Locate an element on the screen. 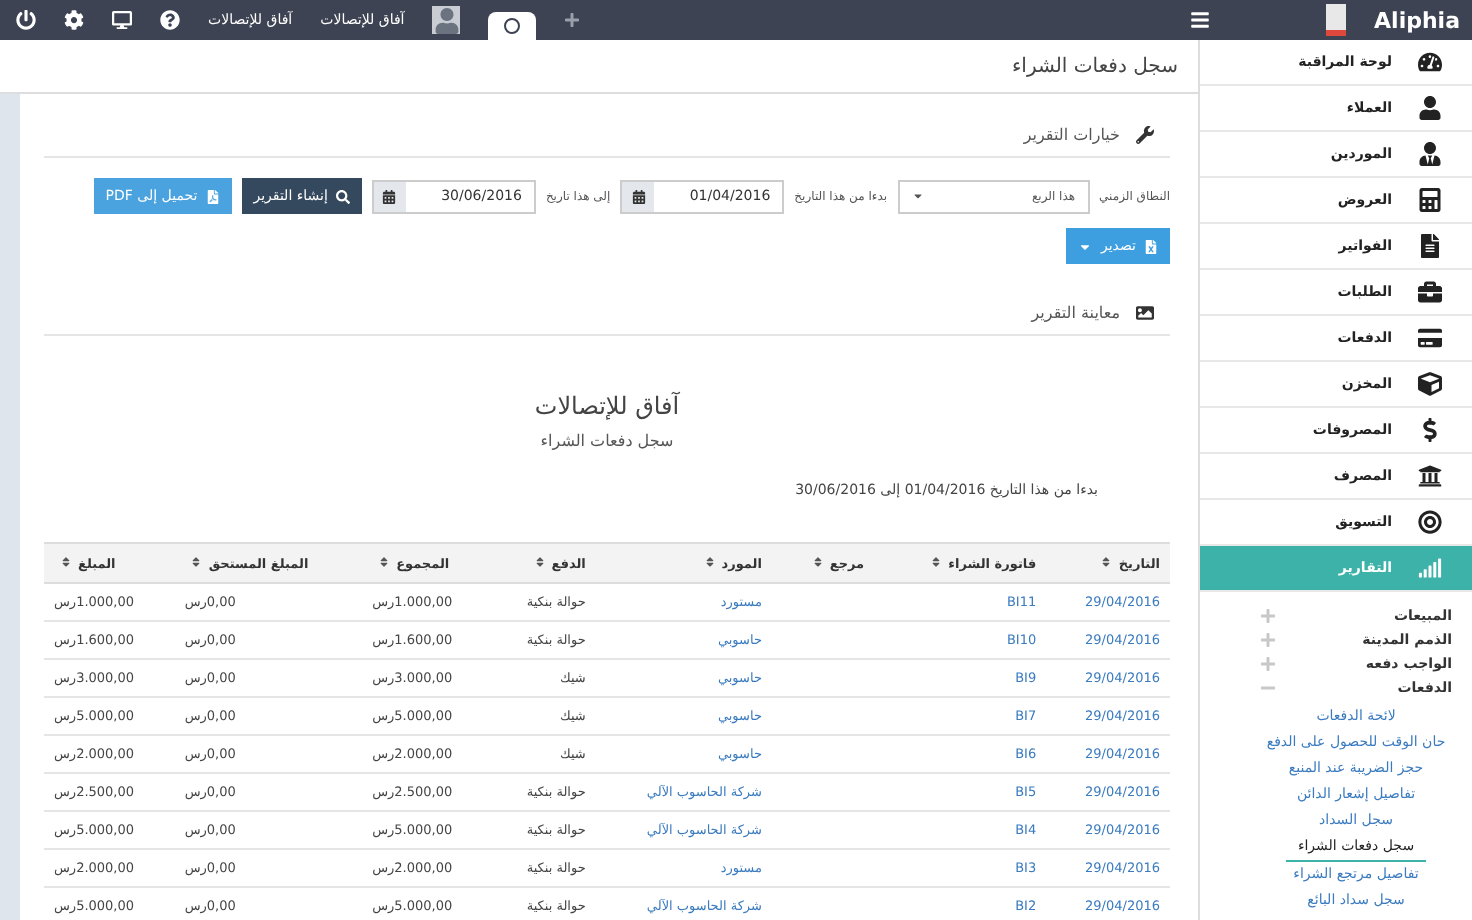 This screenshot has height=920, width=1472. help-icon is located at coordinates (170, 20).